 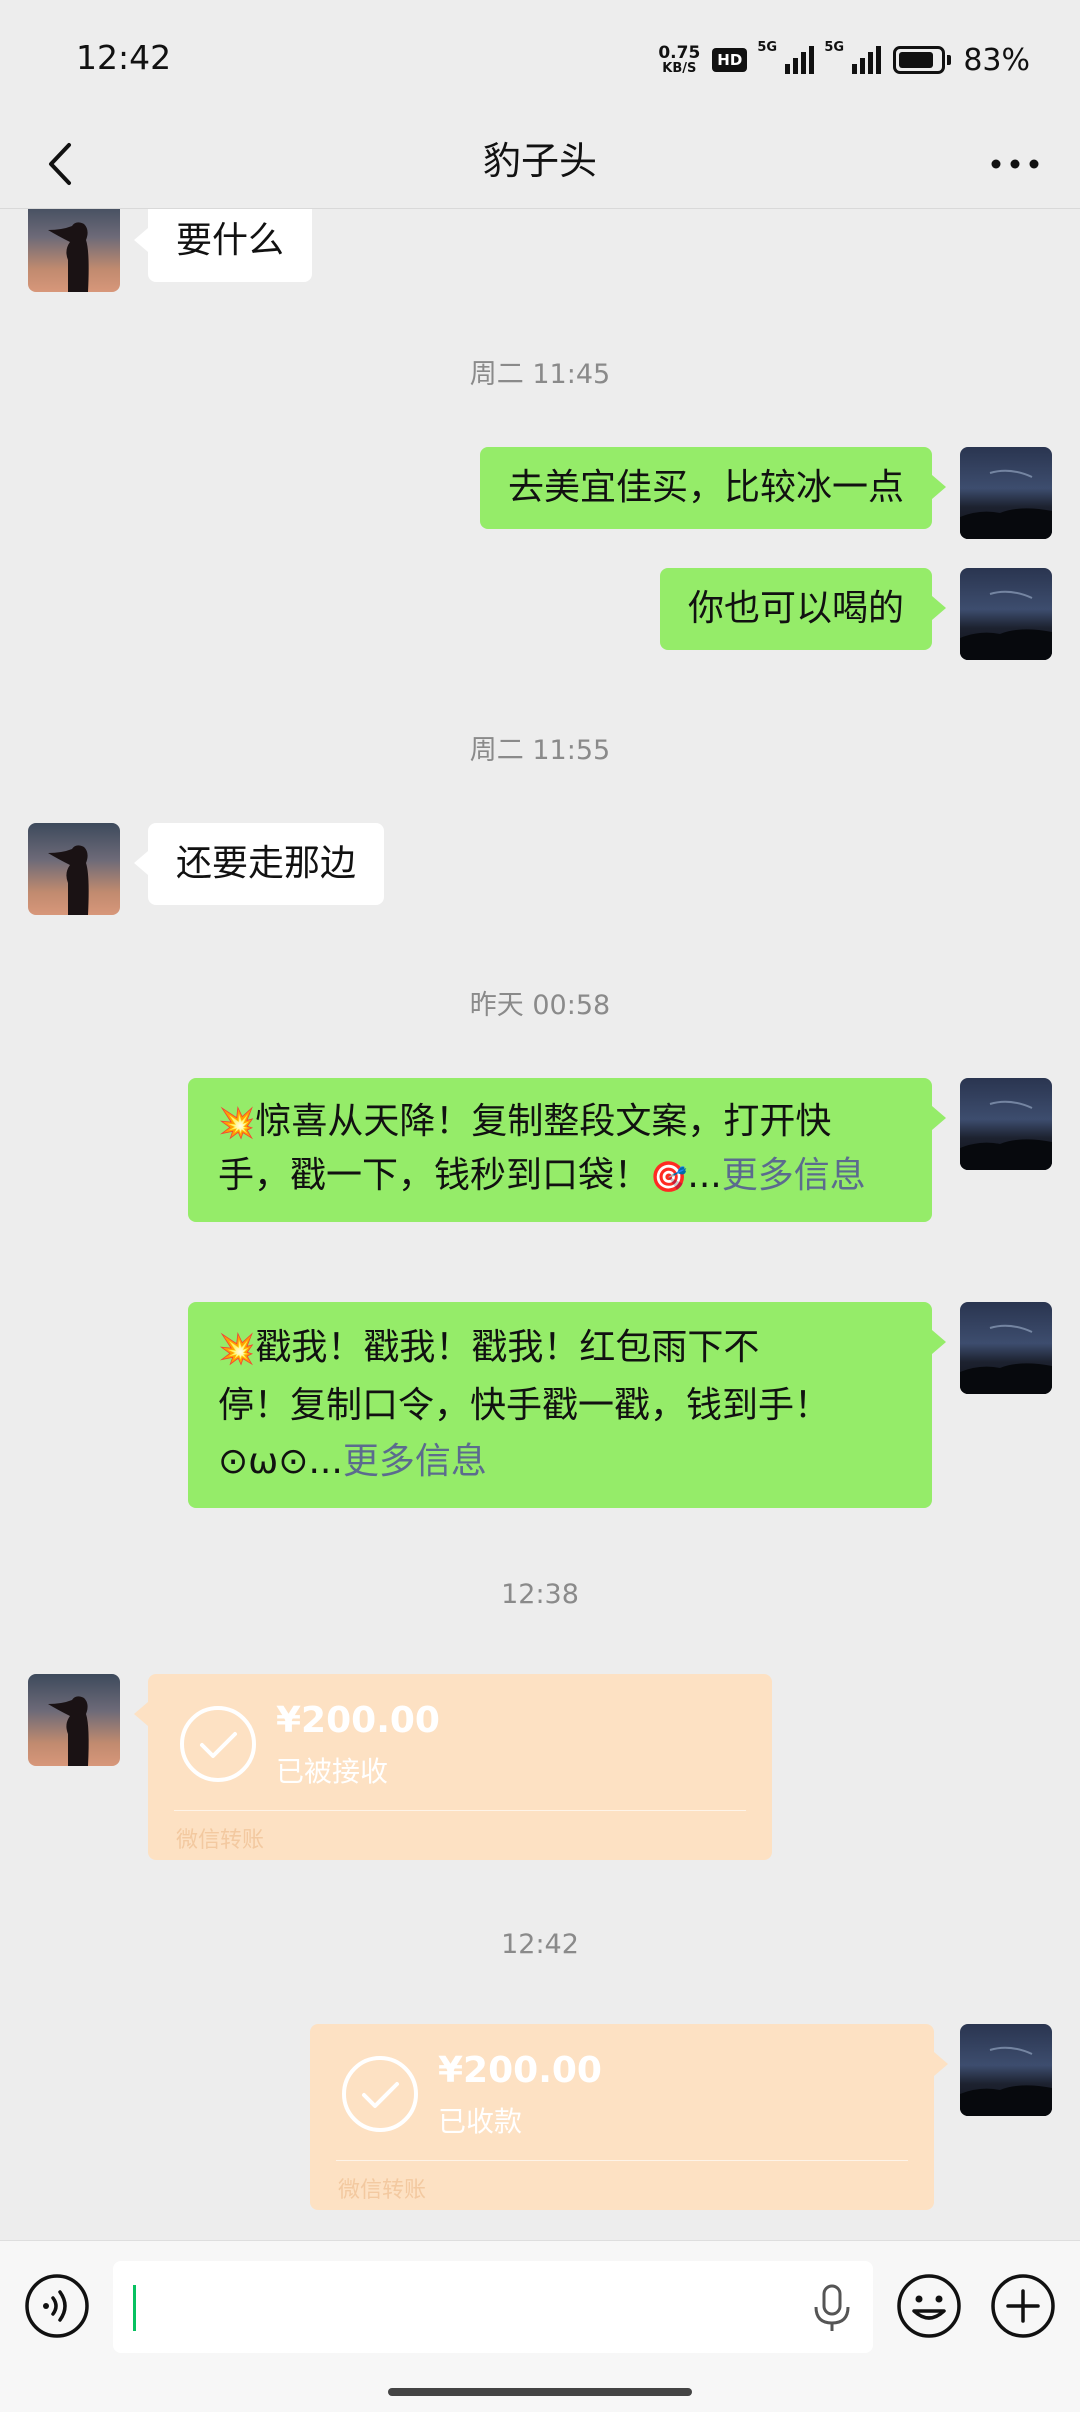 I want to click on message-text-line: 惊喜从天降！复制整段文案，打开快, so click(x=543, y=1121).